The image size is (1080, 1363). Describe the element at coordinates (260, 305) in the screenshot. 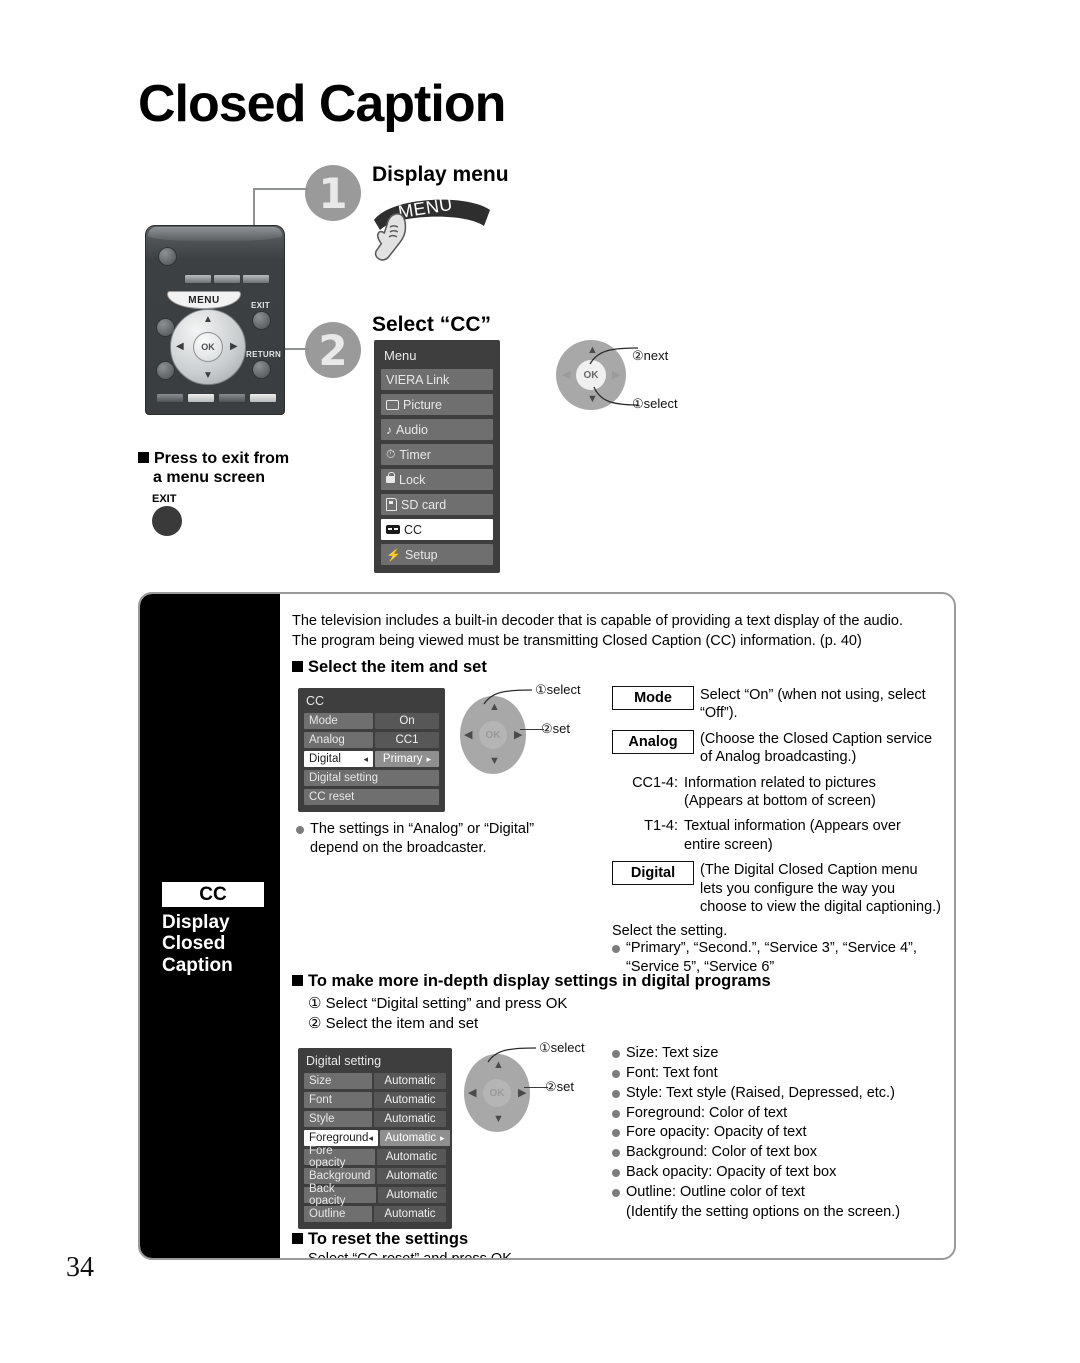

I see `remote-exit-label: EXIT` at that location.